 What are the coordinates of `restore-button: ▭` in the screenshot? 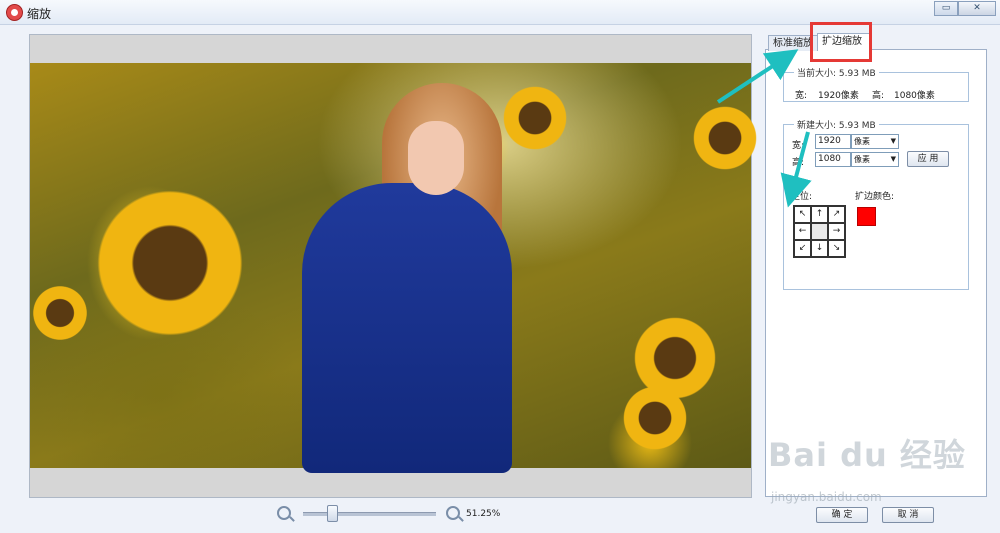 It's located at (946, 8).